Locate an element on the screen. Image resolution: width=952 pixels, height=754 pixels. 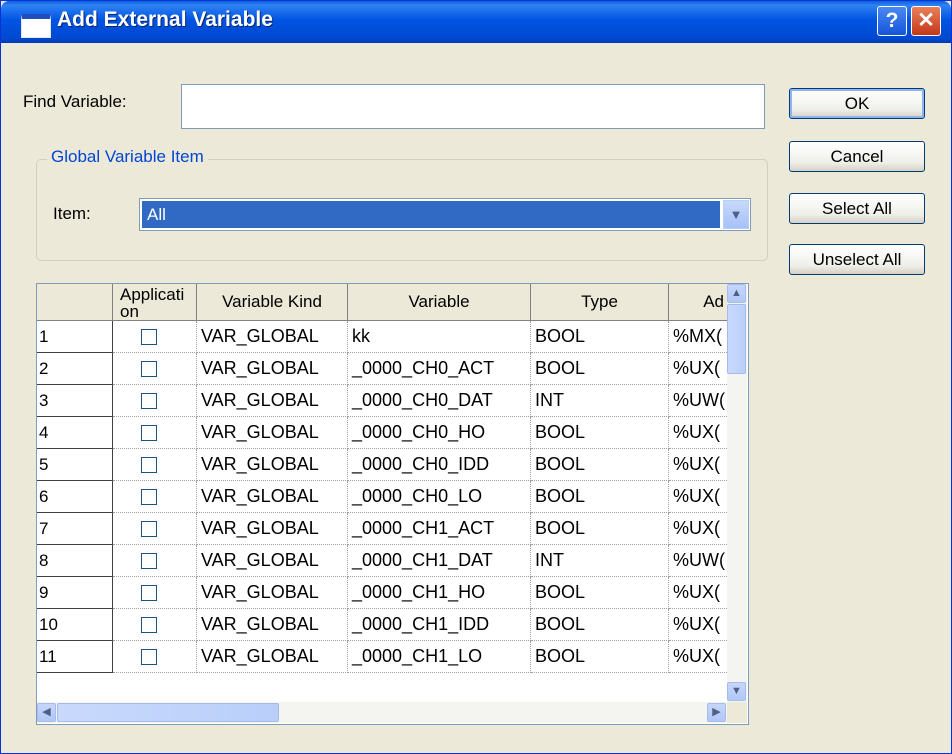
scroll-up-icon: ▲ is located at coordinates (736, 293).